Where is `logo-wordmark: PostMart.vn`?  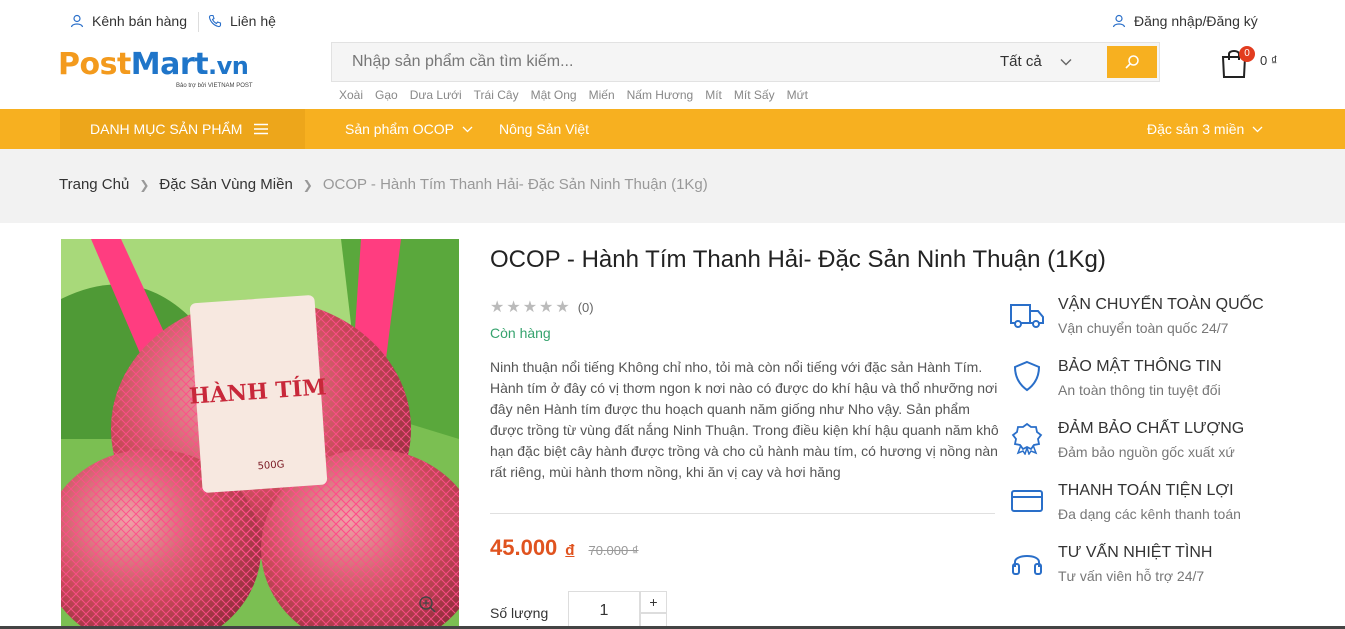
logo-wordmark: PostMart.vn is located at coordinates (153, 64).